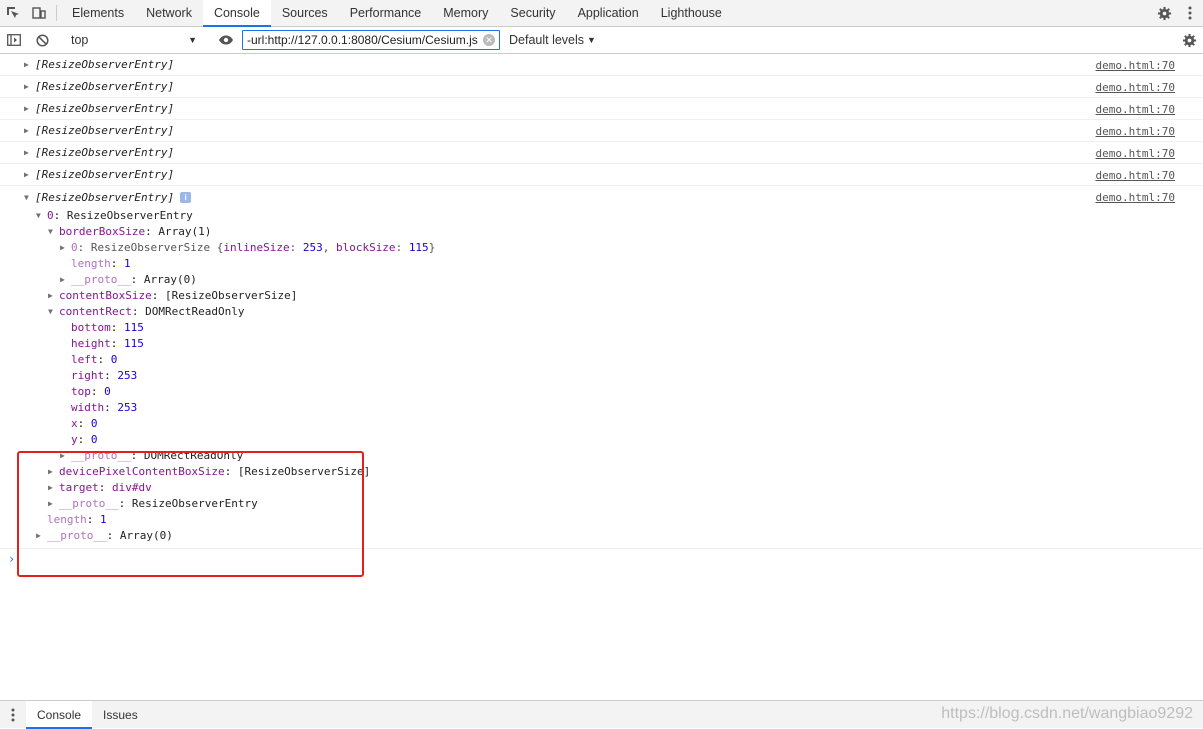 Image resolution: width=1203 pixels, height=729 pixels. I want to click on inspect-element-icon, so click(13, 13).